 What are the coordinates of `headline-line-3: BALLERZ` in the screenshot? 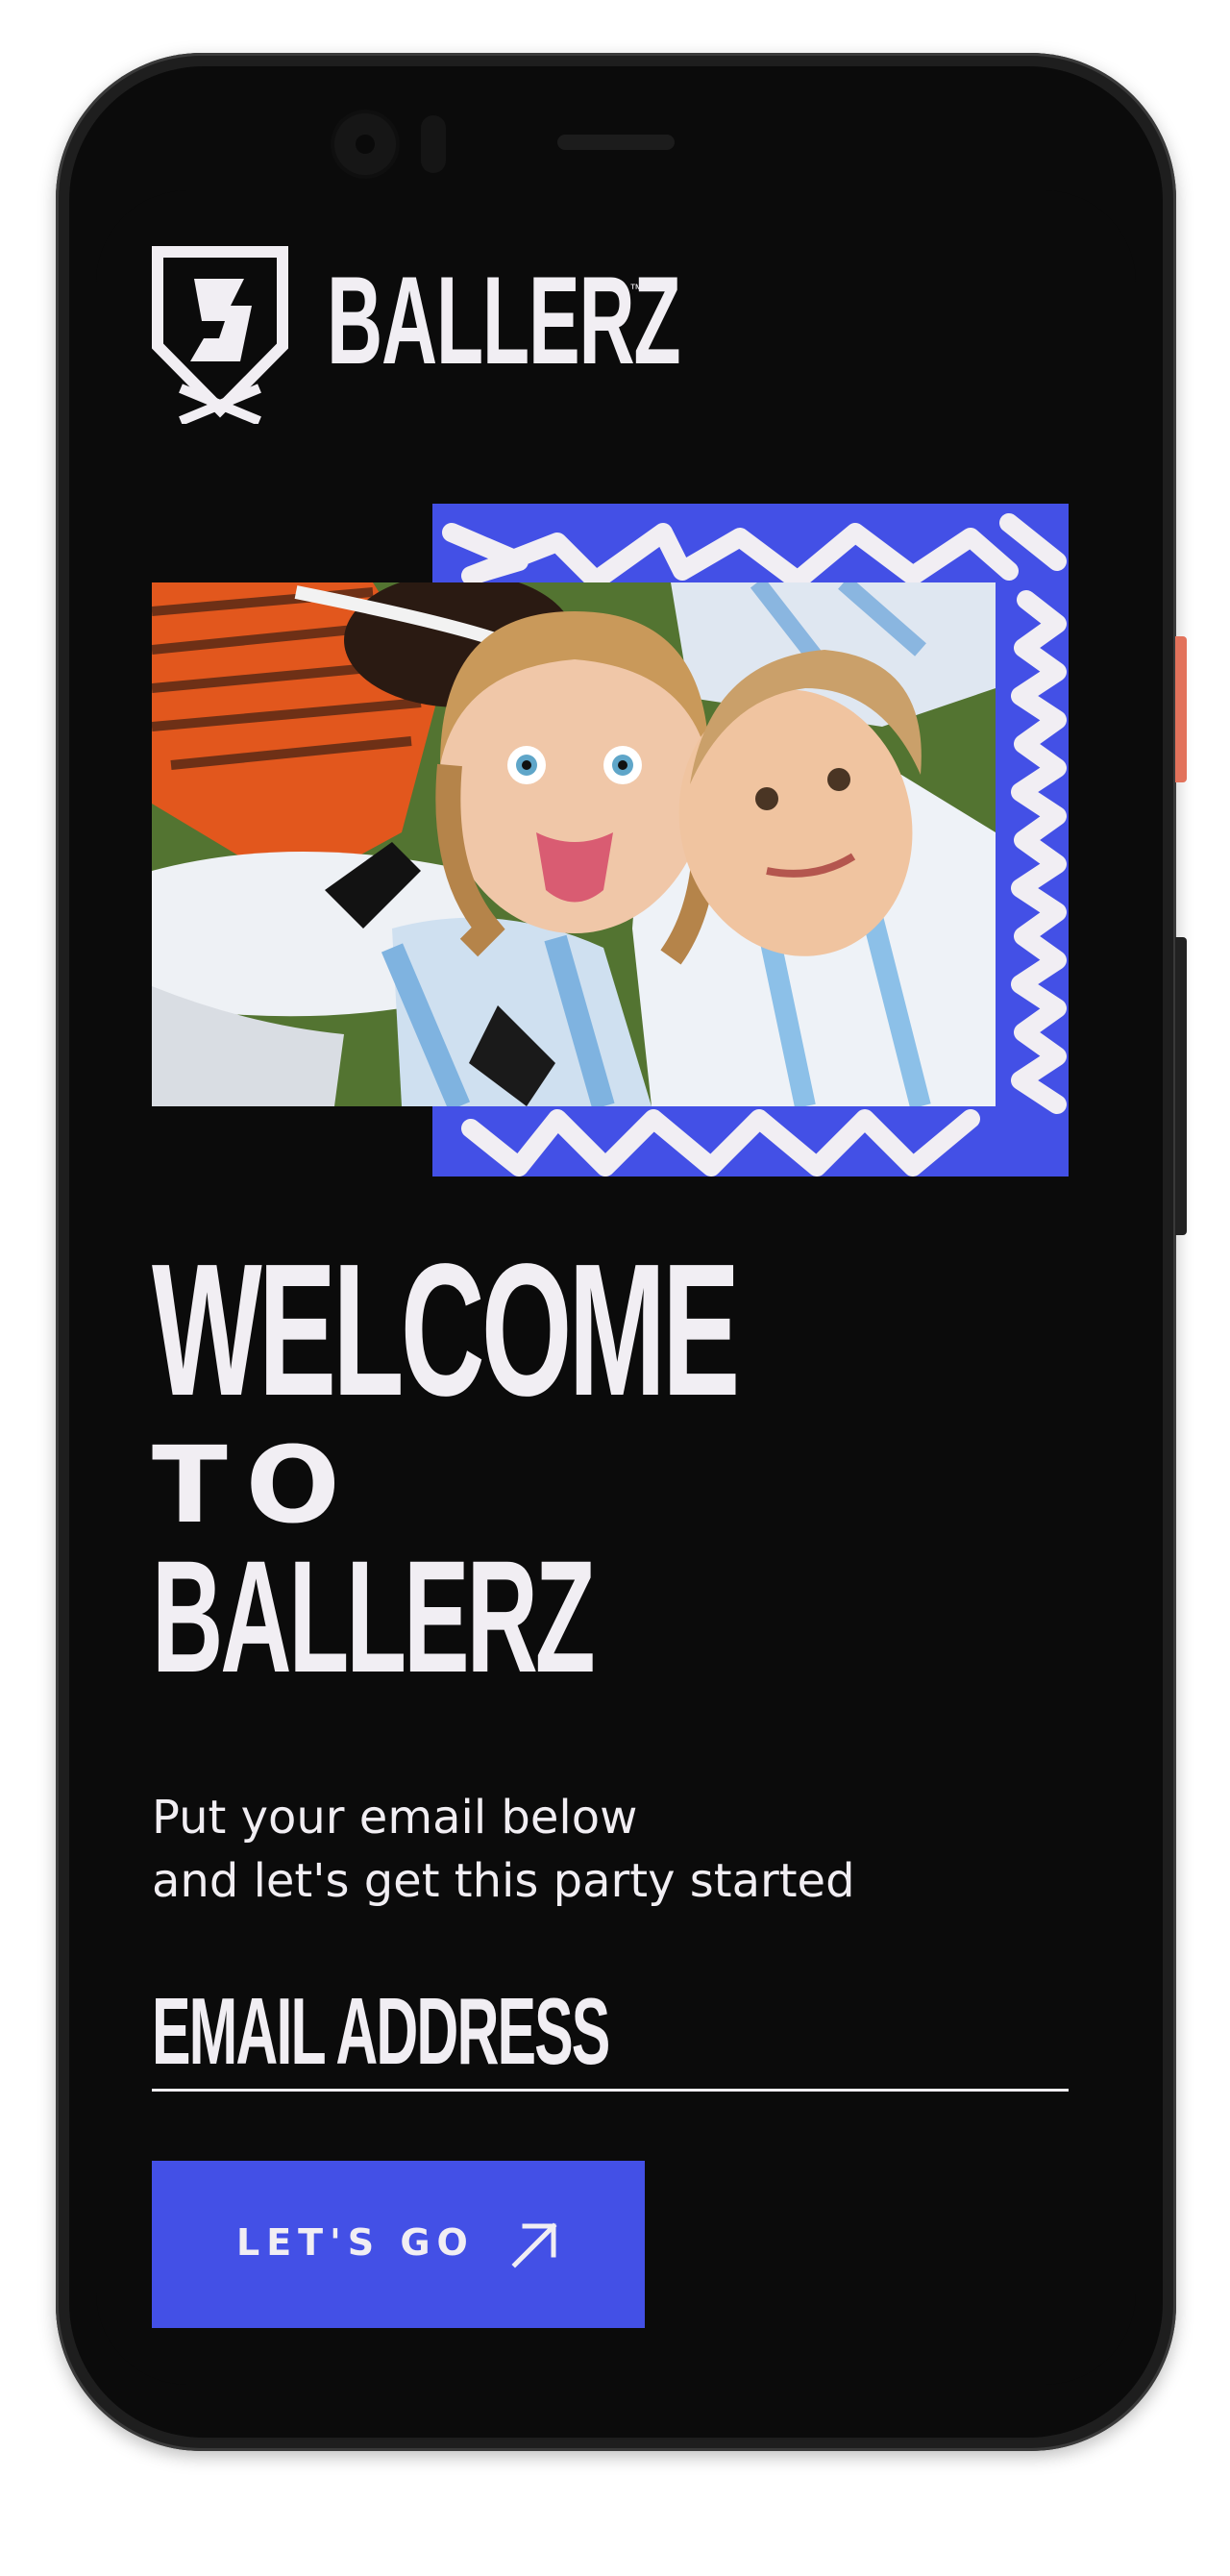 It's located at (374, 1617).